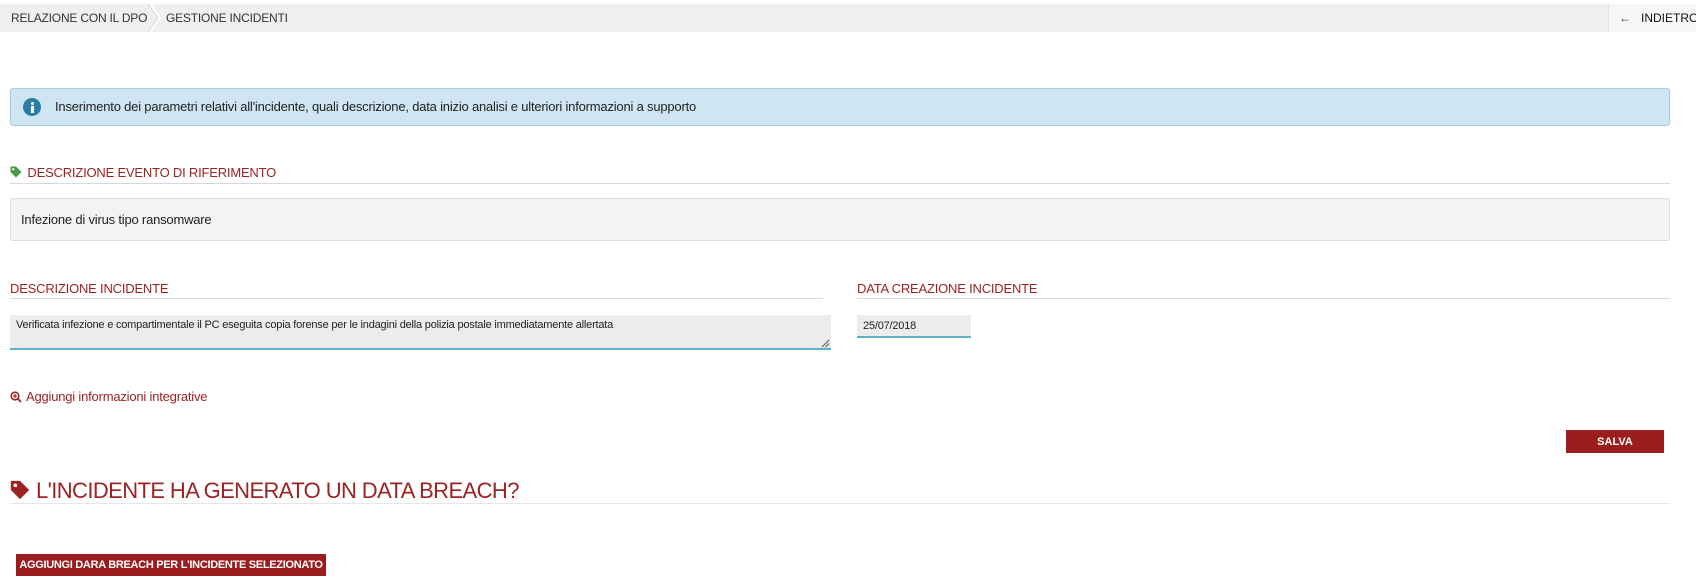 Image resolution: width=1696 pixels, height=582 pixels. Describe the element at coordinates (227, 18) in the screenshot. I see `breadcrumb-item-gestione-incidenti: GESTIONE INCIDENTI` at that location.